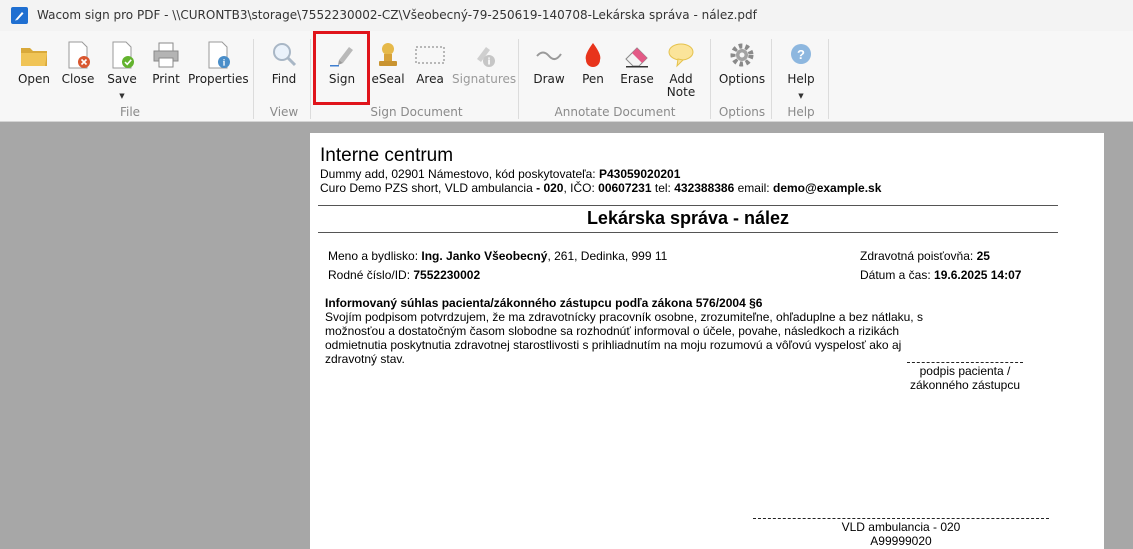 This screenshot has width=1133, height=549. Describe the element at coordinates (388, 67) in the screenshot. I see `eseal-button: eSeal` at that location.